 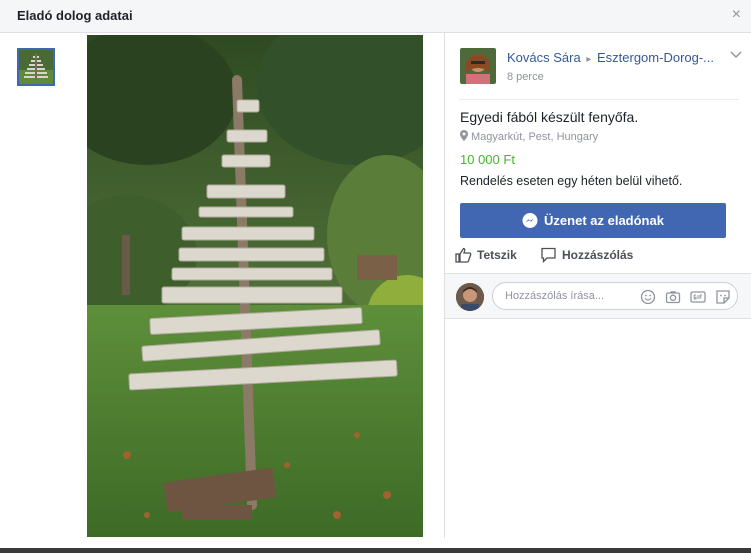 What do you see at coordinates (75, 15) in the screenshot?
I see `dialog-title: Eladó dolog adatai` at bounding box center [75, 15].